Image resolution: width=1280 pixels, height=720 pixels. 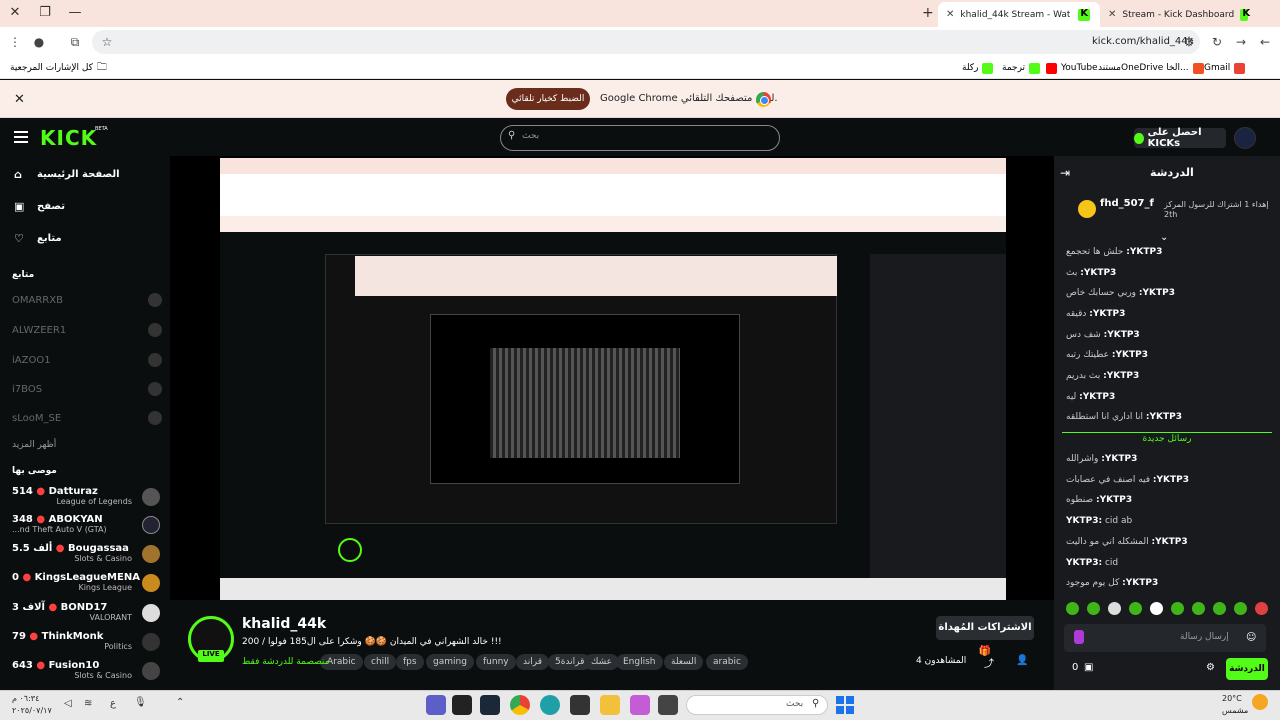 I want to click on chevron-down-icon: ⌄, so click(x=1164, y=237).